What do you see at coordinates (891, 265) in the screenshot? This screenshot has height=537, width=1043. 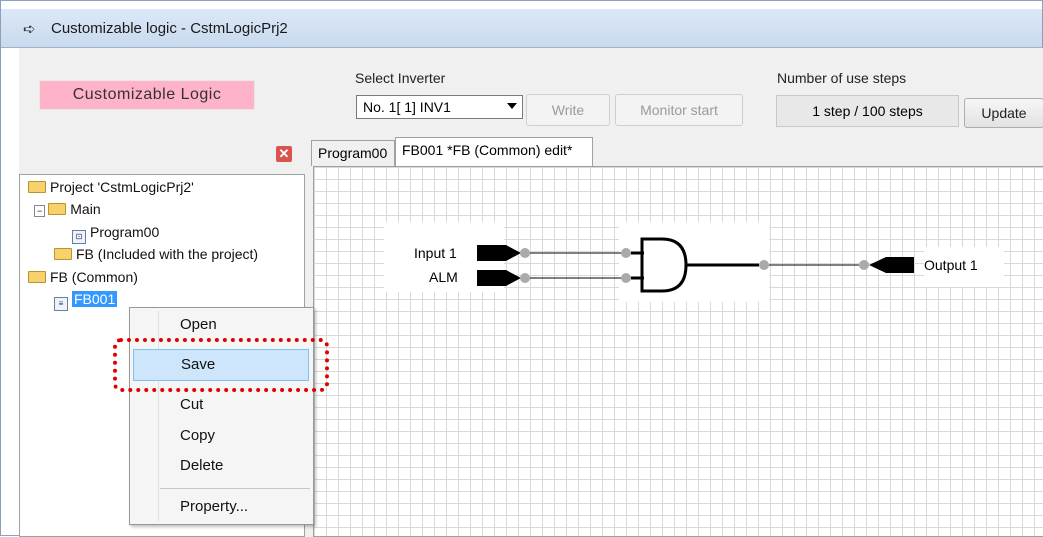 I see `output-1-terminal` at bounding box center [891, 265].